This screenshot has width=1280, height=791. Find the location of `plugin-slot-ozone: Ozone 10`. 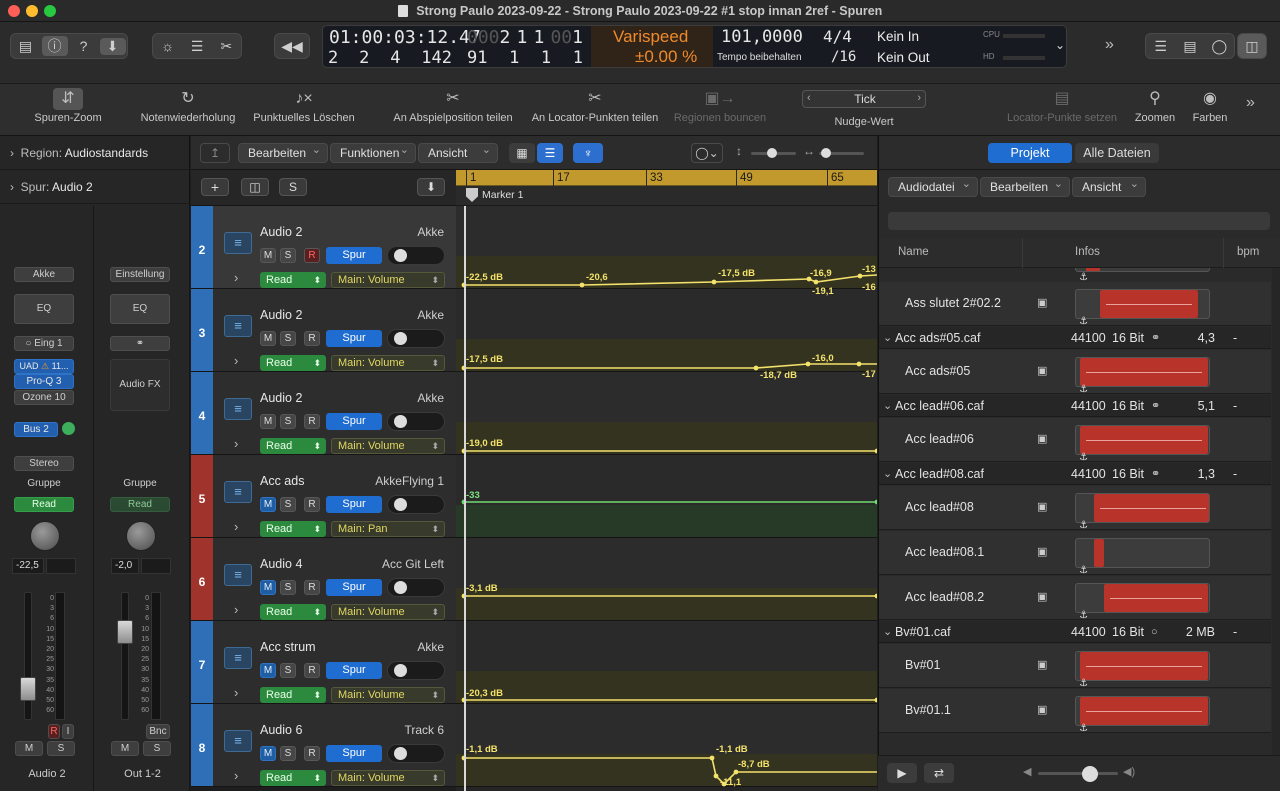

plugin-slot-ozone: Ozone 10 is located at coordinates (44, 397).